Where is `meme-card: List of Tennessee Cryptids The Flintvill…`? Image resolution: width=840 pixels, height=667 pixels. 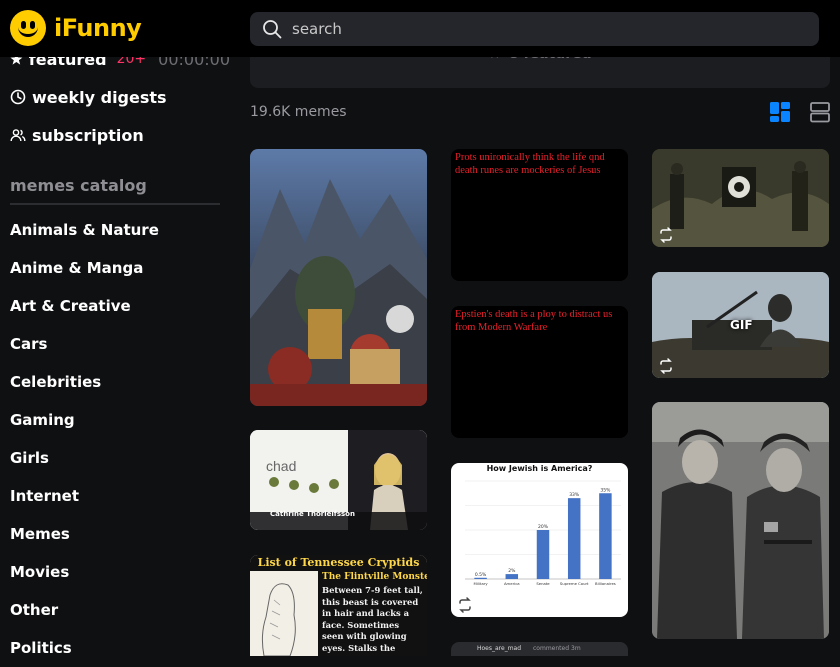 meme-card: List of Tennessee Cryptids The Flintvill… is located at coordinates (338, 605).